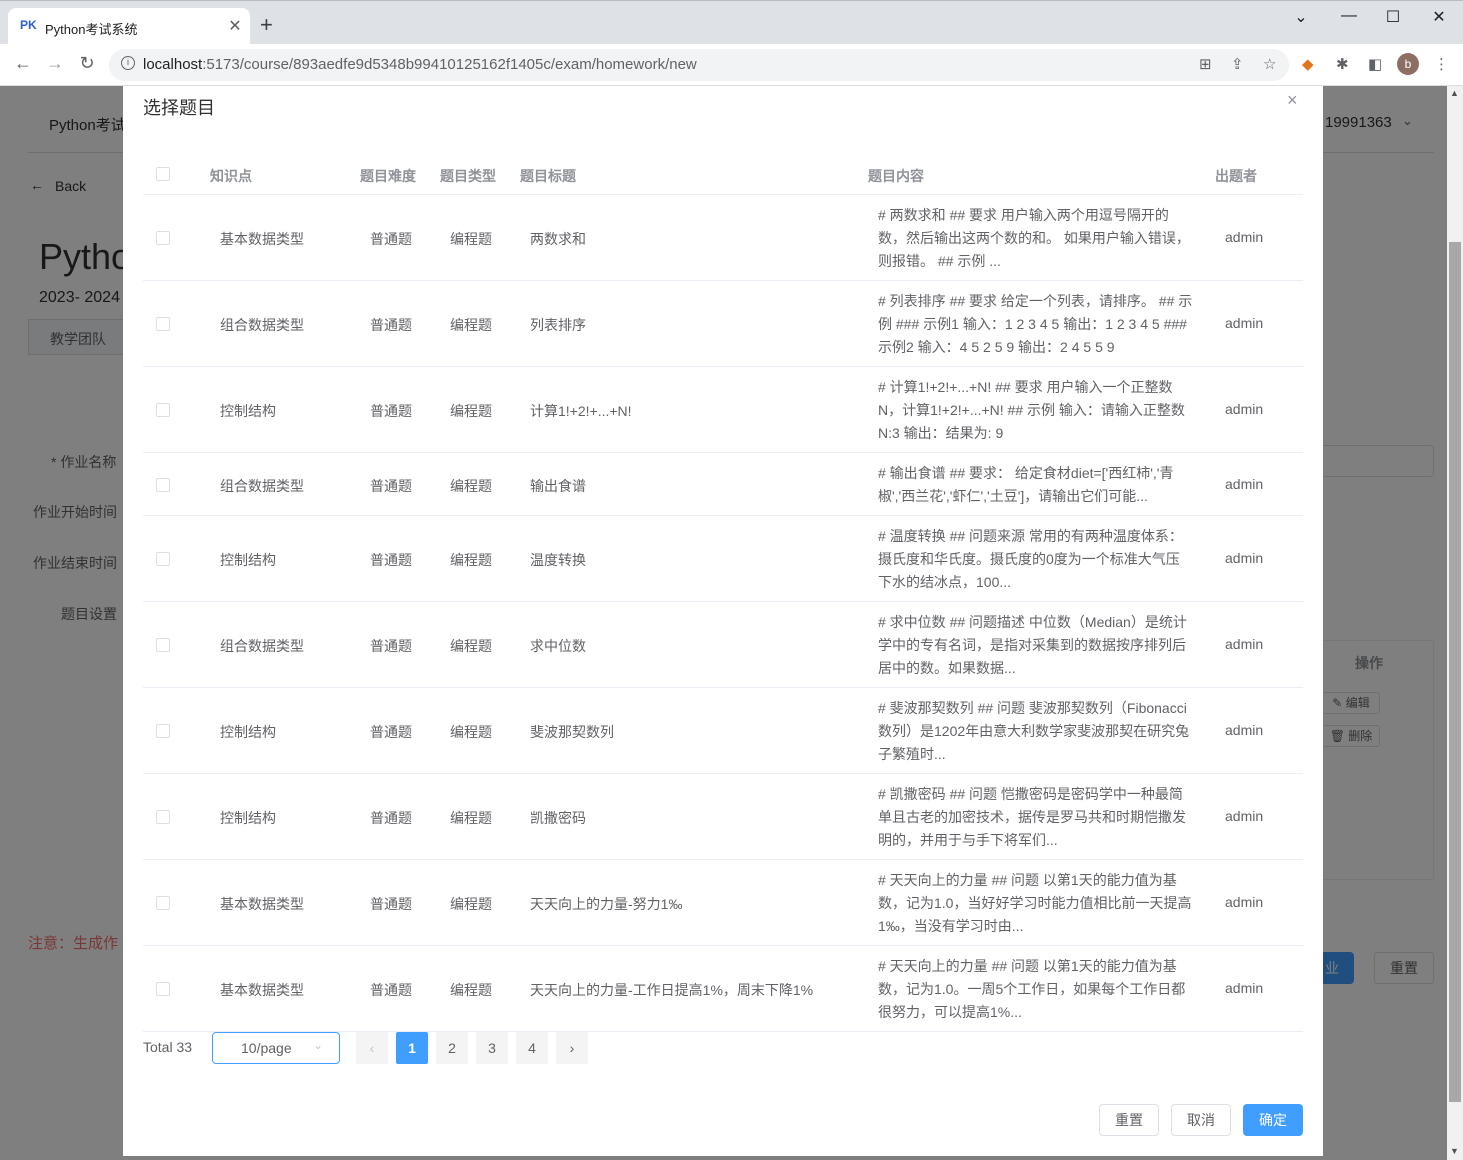 This screenshot has height=1160, width=1463. What do you see at coordinates (1205, 64) in the screenshot?
I see `translate-icon: ⊞` at bounding box center [1205, 64].